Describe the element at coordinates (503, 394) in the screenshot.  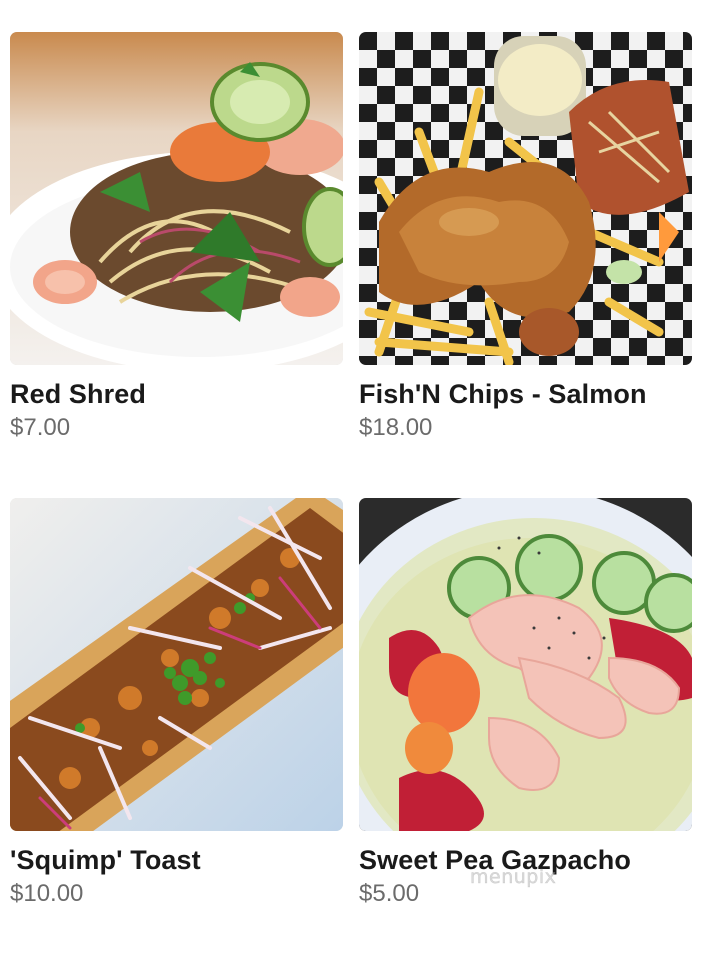
I see `menu-item-name: Fish'N Chips - Salmon` at that location.